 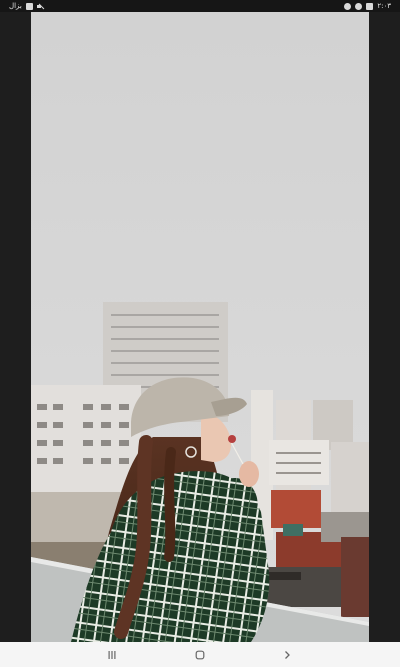 I want to click on status-left-group: ﺑﺰﺍﻝ, so click(x=26, y=6).